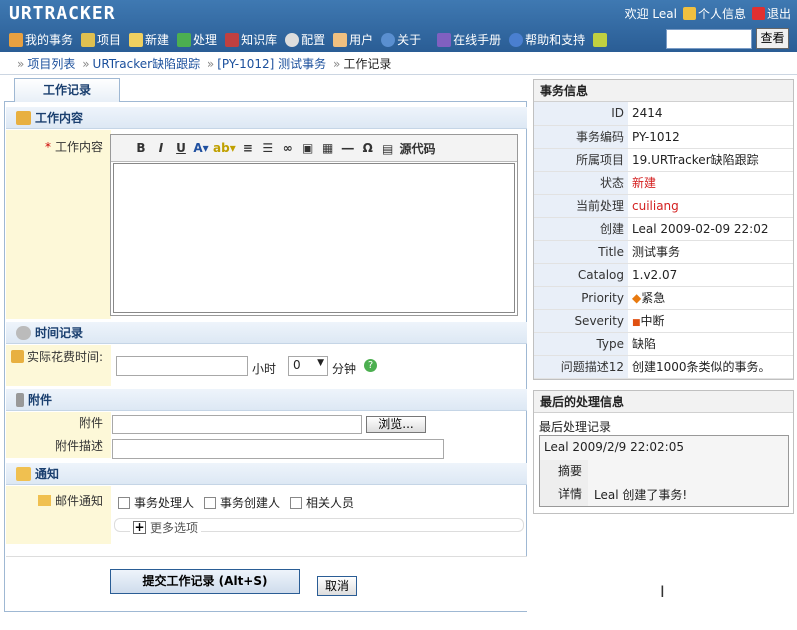 This screenshot has width=797, height=630. What do you see at coordinates (109, 40) in the screenshot?
I see `nav-label: 项目` at bounding box center [109, 40].